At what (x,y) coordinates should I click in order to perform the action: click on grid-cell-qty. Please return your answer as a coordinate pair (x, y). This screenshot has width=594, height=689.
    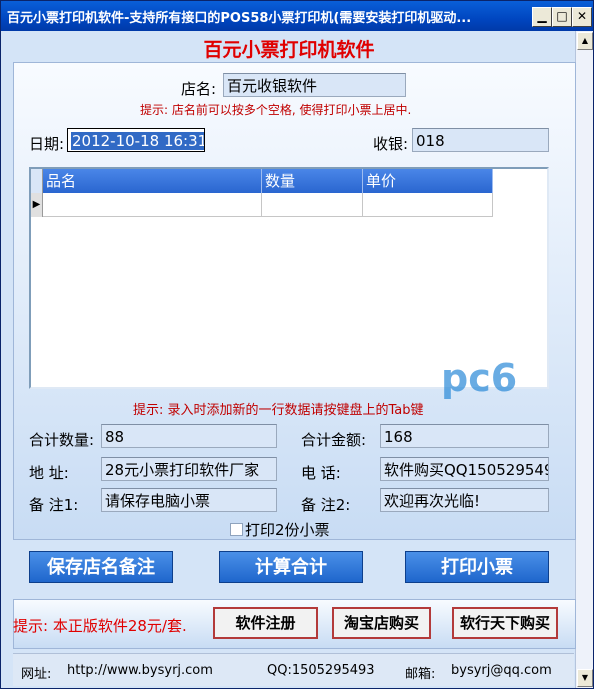
    Looking at the image, I should click on (312, 205).